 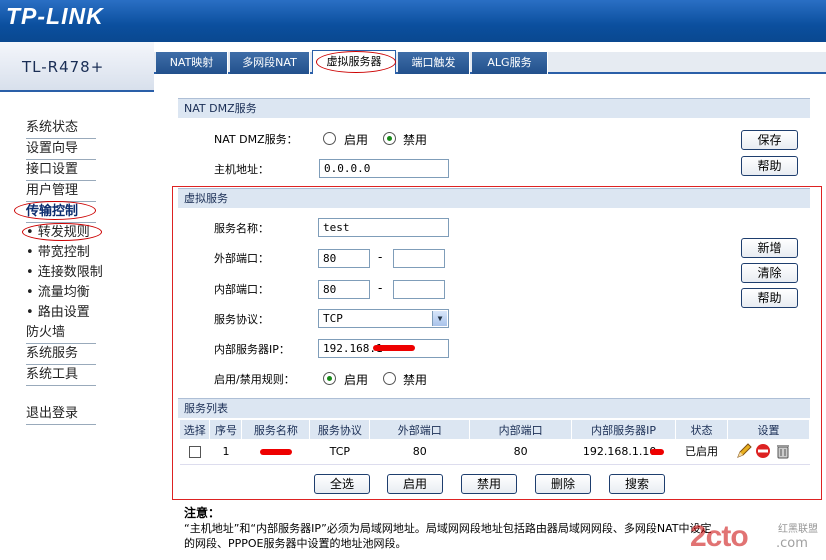 What do you see at coordinates (194, 451) in the screenshot?
I see `row-select-checkbox` at bounding box center [194, 451].